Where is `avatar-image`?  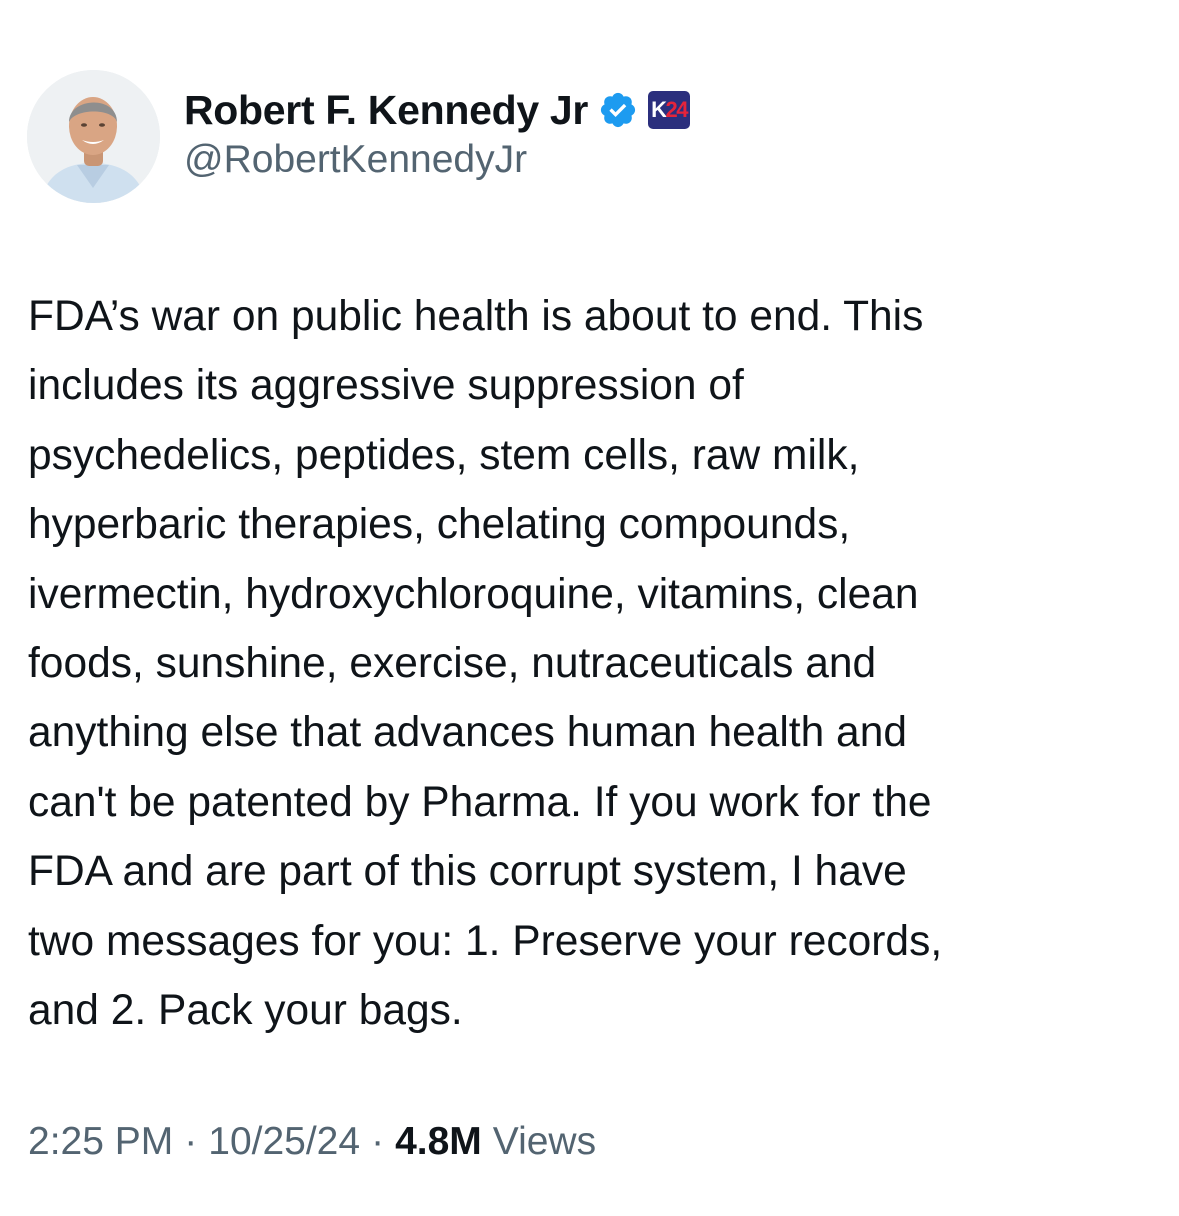 avatar-image is located at coordinates (93, 136).